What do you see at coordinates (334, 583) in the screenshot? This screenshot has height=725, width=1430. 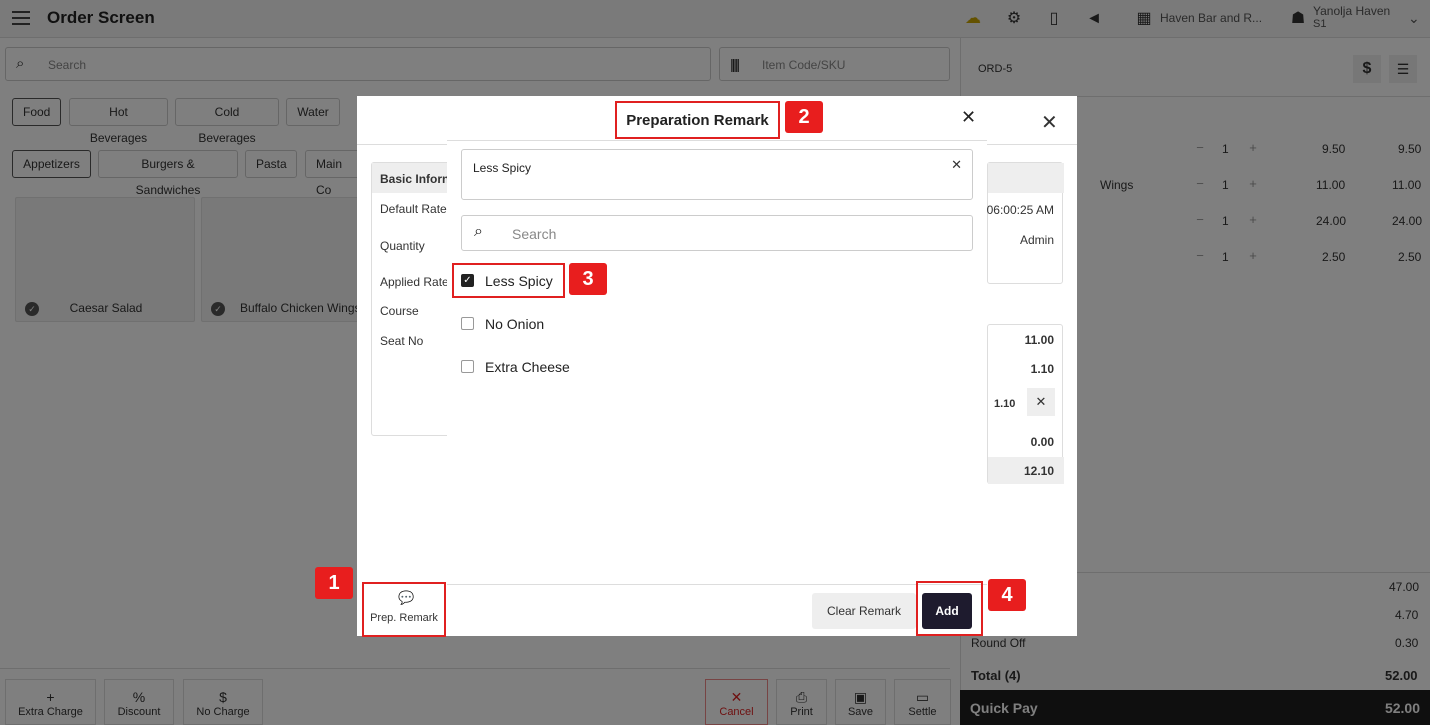 I see `annotation-badge-1: 1` at bounding box center [334, 583].